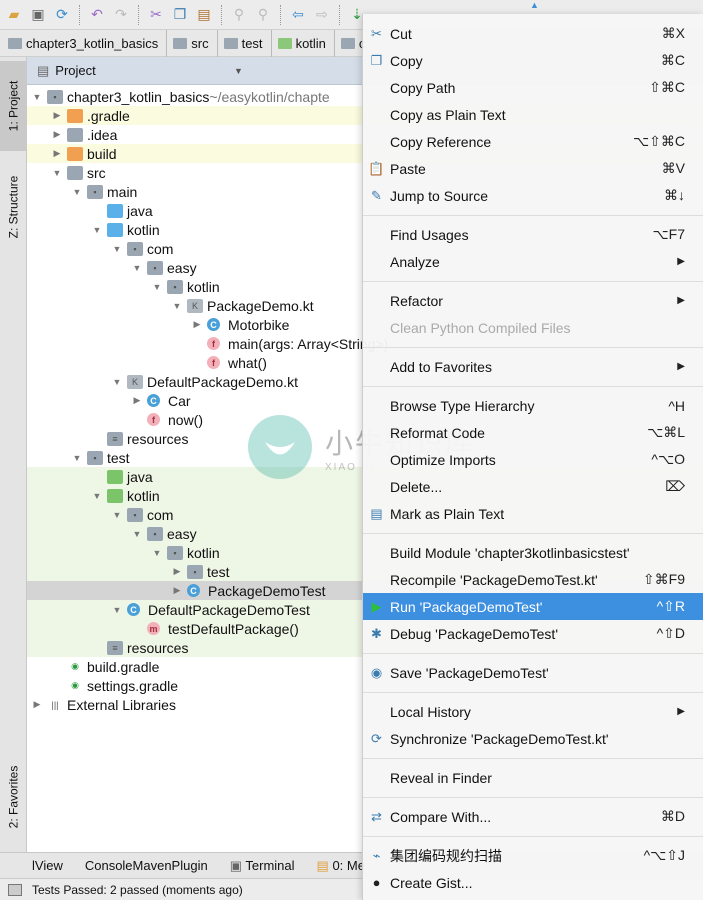  I want to click on undo-icon: ↶, so click(97, 15).